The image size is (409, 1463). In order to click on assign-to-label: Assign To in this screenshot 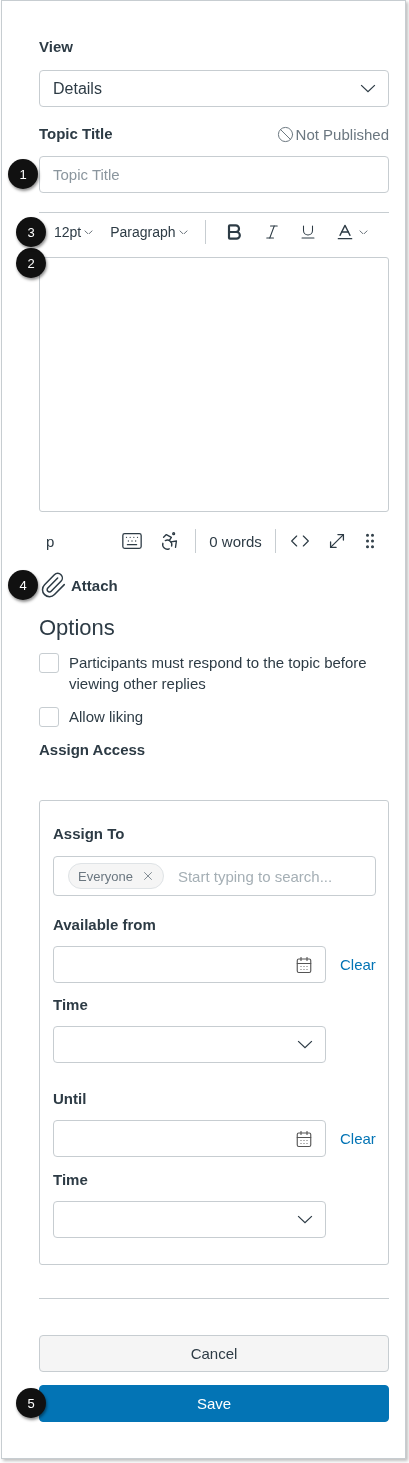, I will do `click(89, 834)`.